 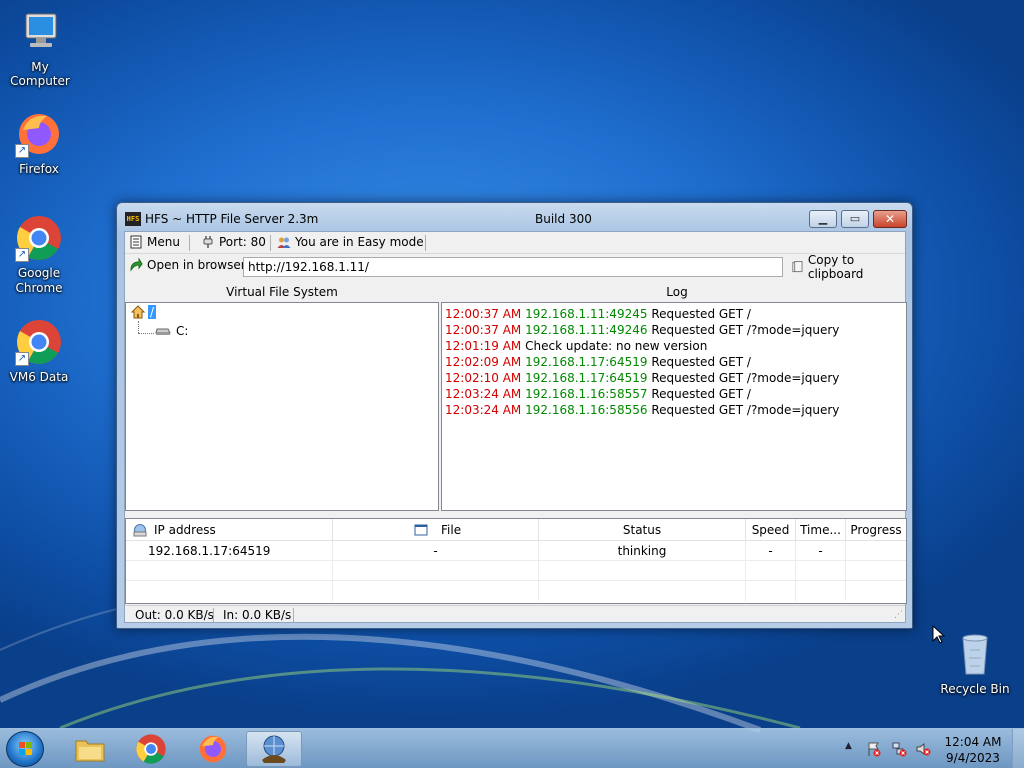 I want to click on log-line: 12:01:19 AM Check update: no new version, so click(x=576, y=346).